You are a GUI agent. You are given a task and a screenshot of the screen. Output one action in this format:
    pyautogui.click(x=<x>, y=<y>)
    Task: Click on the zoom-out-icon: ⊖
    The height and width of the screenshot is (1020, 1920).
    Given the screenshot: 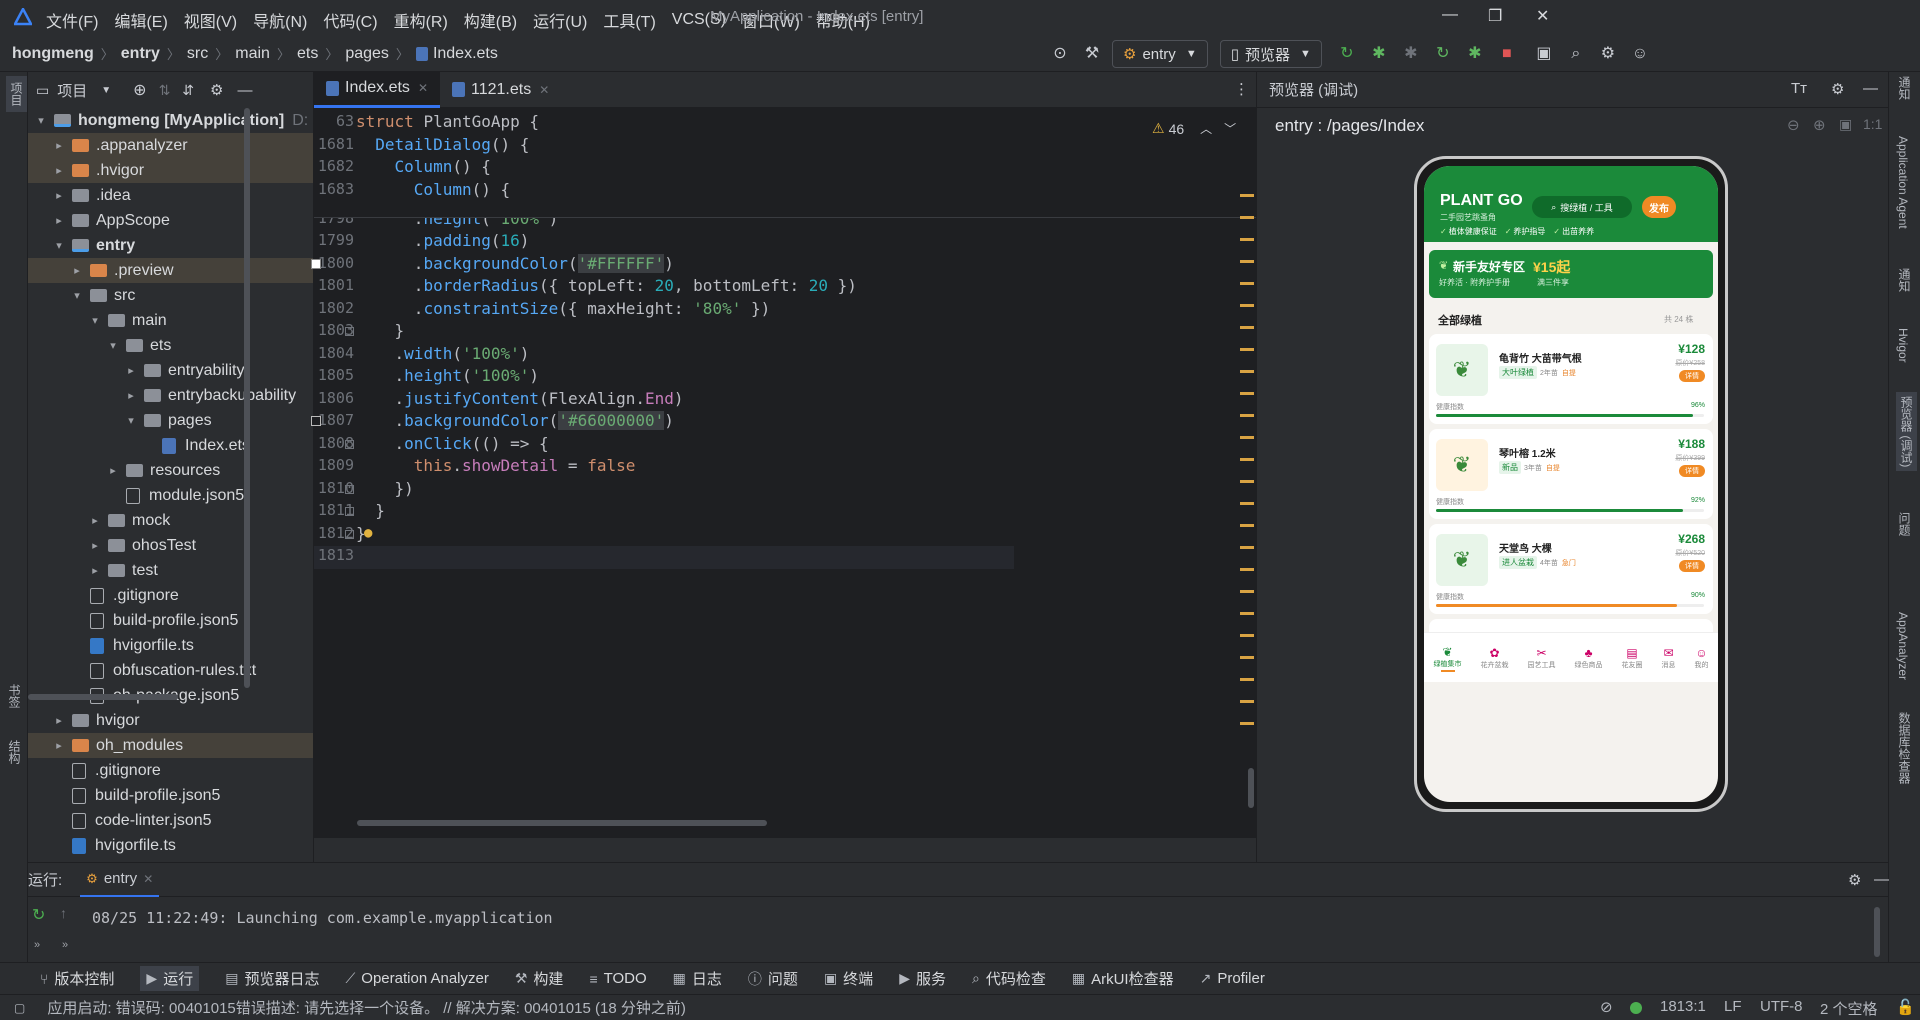 What is the action you would take?
    pyautogui.click(x=1793, y=125)
    